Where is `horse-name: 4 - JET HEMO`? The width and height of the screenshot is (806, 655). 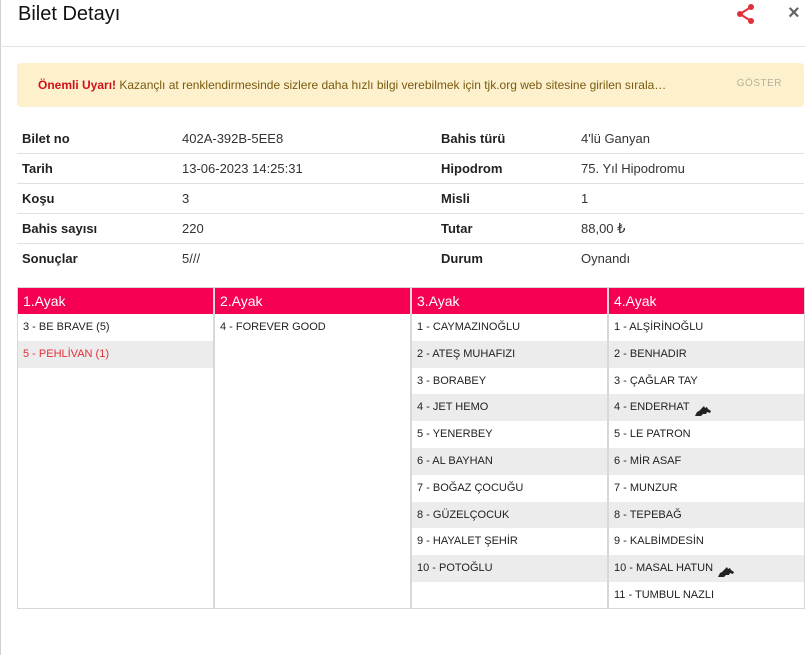
horse-name: 4 - JET HEMO is located at coordinates (453, 407).